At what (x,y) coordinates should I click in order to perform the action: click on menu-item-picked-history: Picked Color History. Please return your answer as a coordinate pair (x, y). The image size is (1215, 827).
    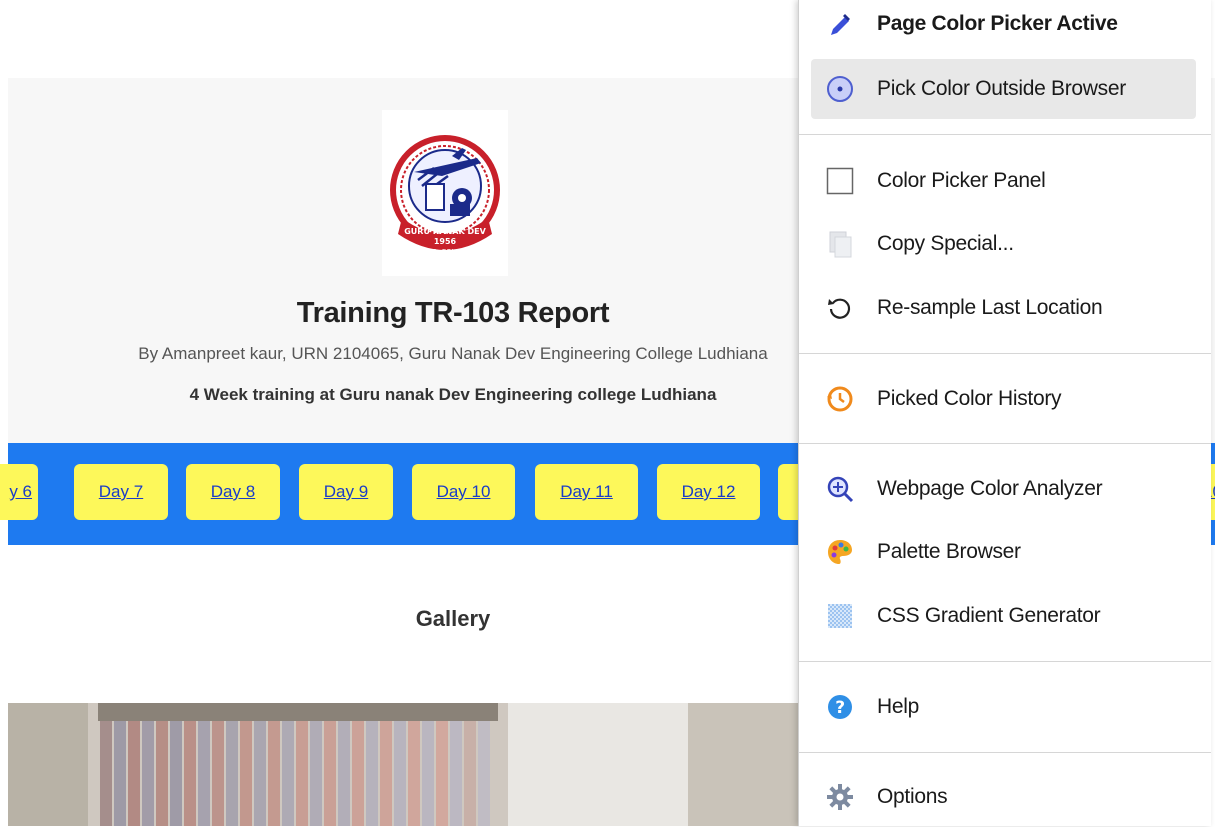
    Looking at the image, I should click on (1003, 399).